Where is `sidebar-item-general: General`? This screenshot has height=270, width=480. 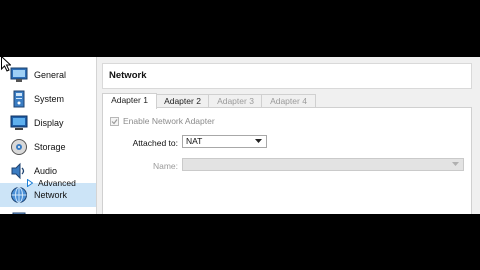 sidebar-item-general: General is located at coordinates (48, 75).